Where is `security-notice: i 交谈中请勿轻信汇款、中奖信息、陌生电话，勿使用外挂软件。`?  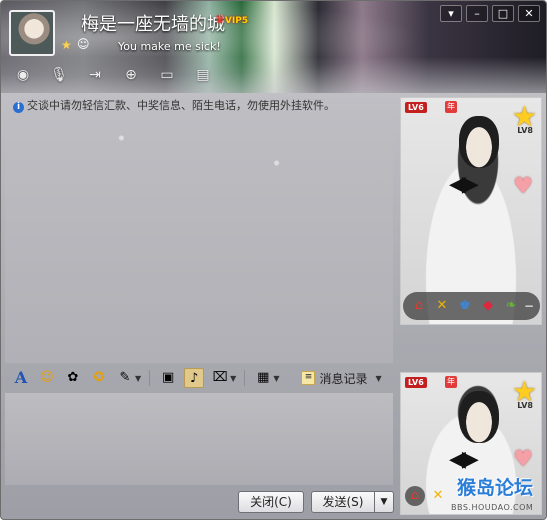
security-notice: i 交谈中请勿轻信汇款、中奖信息、陌生电话，勿使用外挂软件。 is located at coordinates (174, 105).